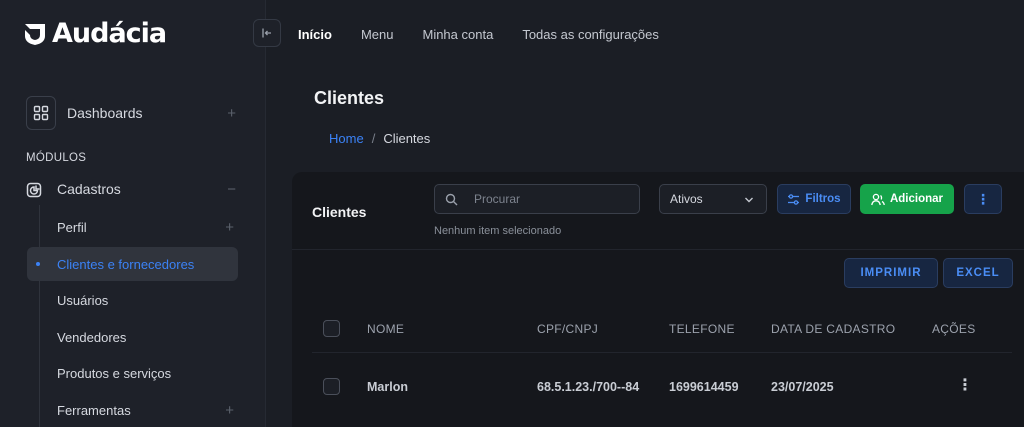 The image size is (1024, 427). I want to click on sidebar-item-label: Produtos e serviços, so click(114, 373).